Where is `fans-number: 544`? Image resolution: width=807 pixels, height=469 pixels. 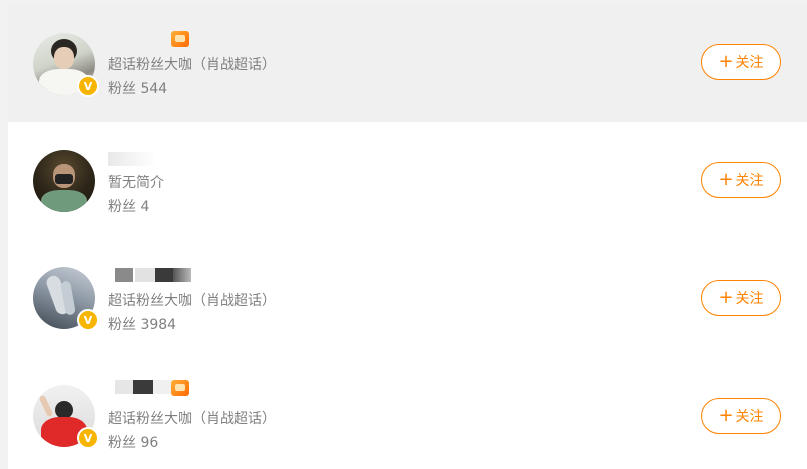
fans-number: 544 is located at coordinates (154, 89).